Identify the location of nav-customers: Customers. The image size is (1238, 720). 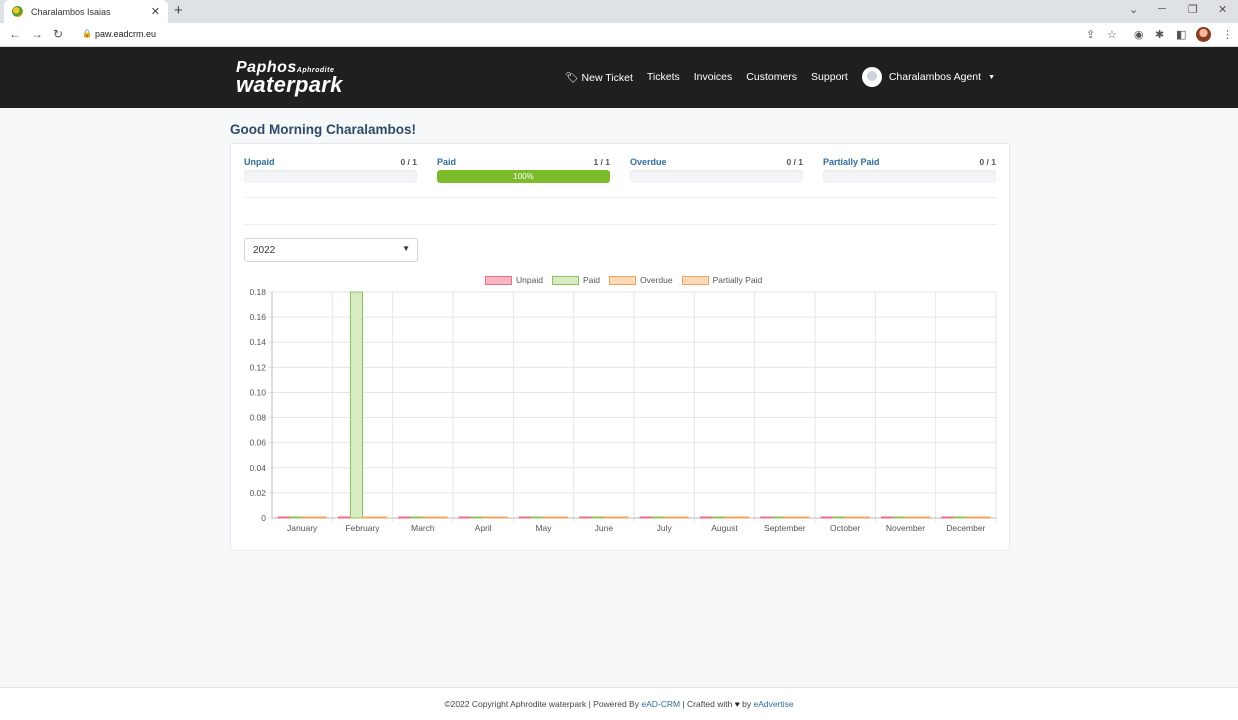
(771, 77).